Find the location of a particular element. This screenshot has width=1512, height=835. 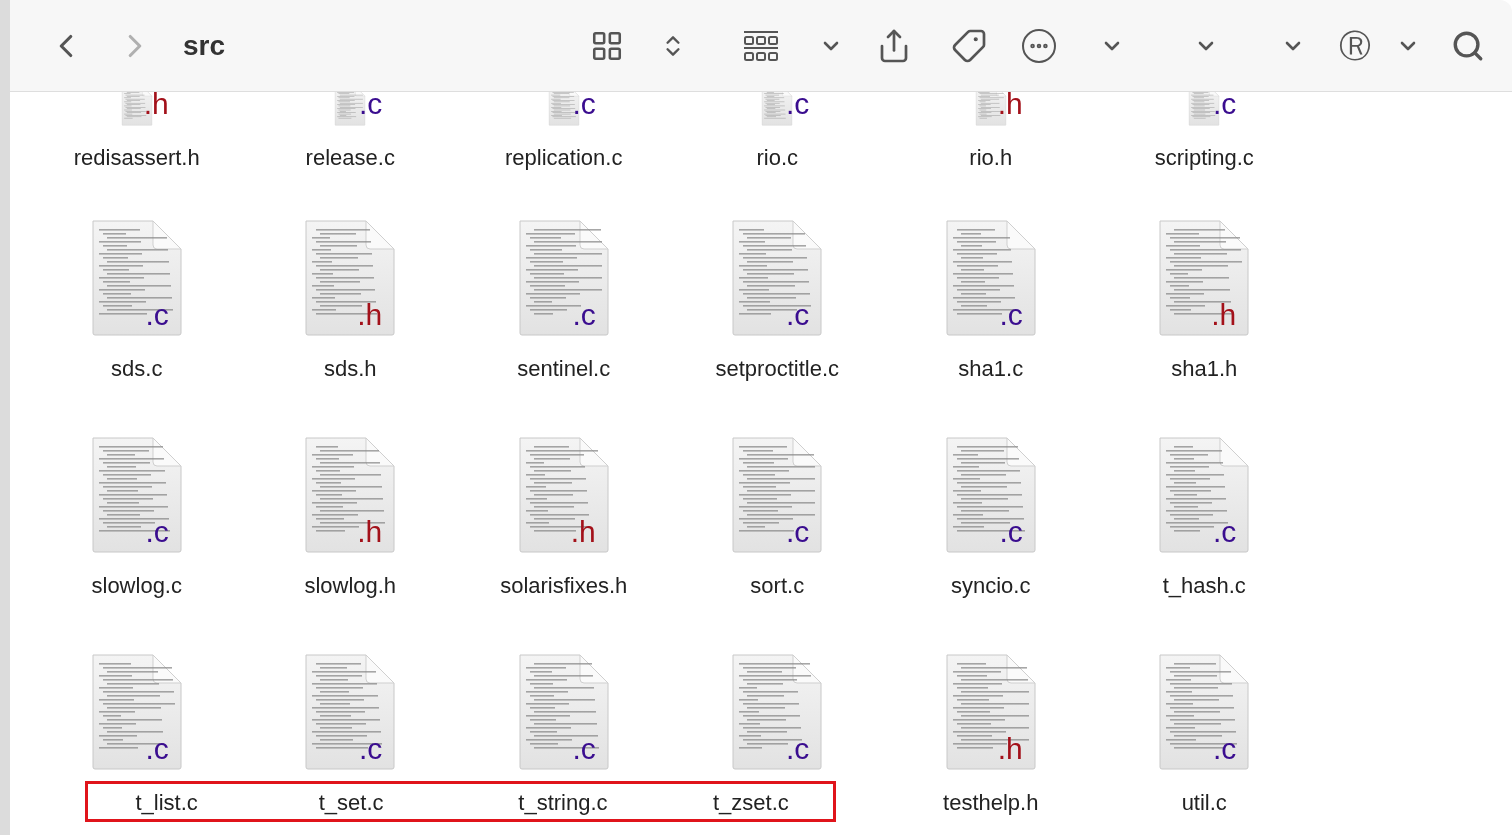

file-name: sds.h is located at coordinates (350, 369).